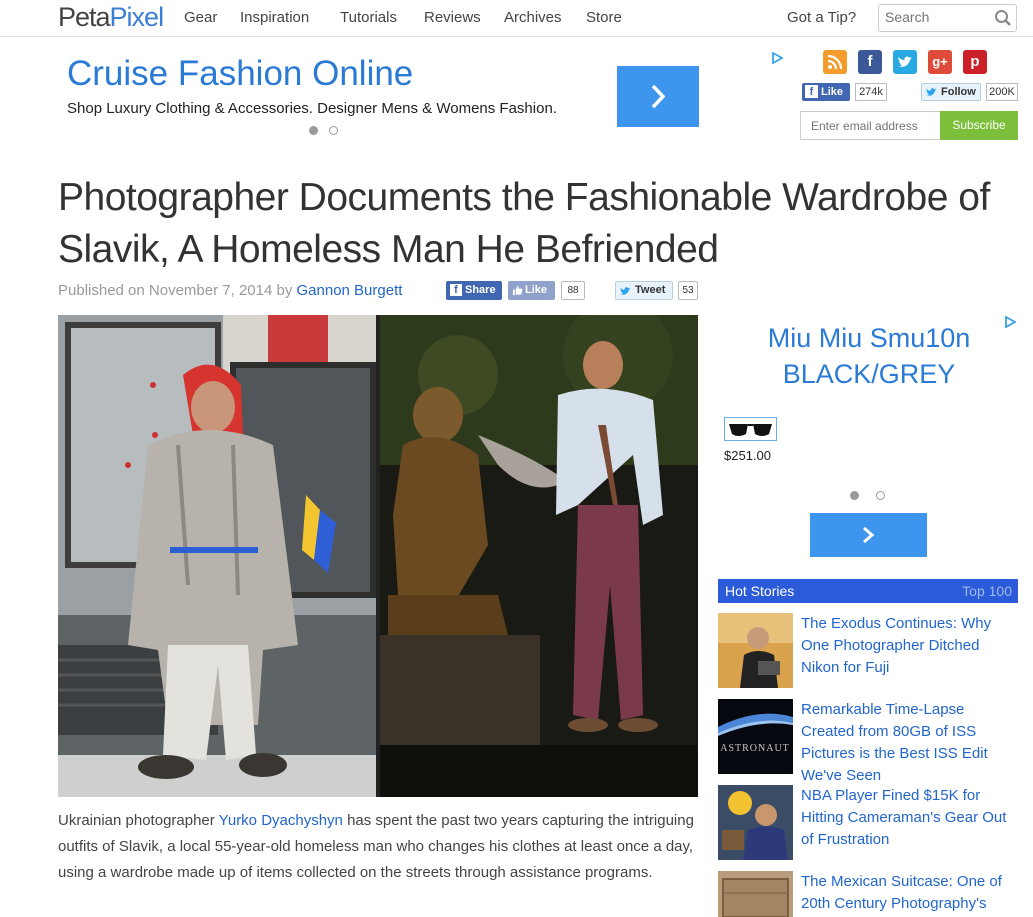 Image resolution: width=1033 pixels, height=917 pixels. What do you see at coordinates (84, 17) in the screenshot?
I see `logo-part1: Peta` at bounding box center [84, 17].